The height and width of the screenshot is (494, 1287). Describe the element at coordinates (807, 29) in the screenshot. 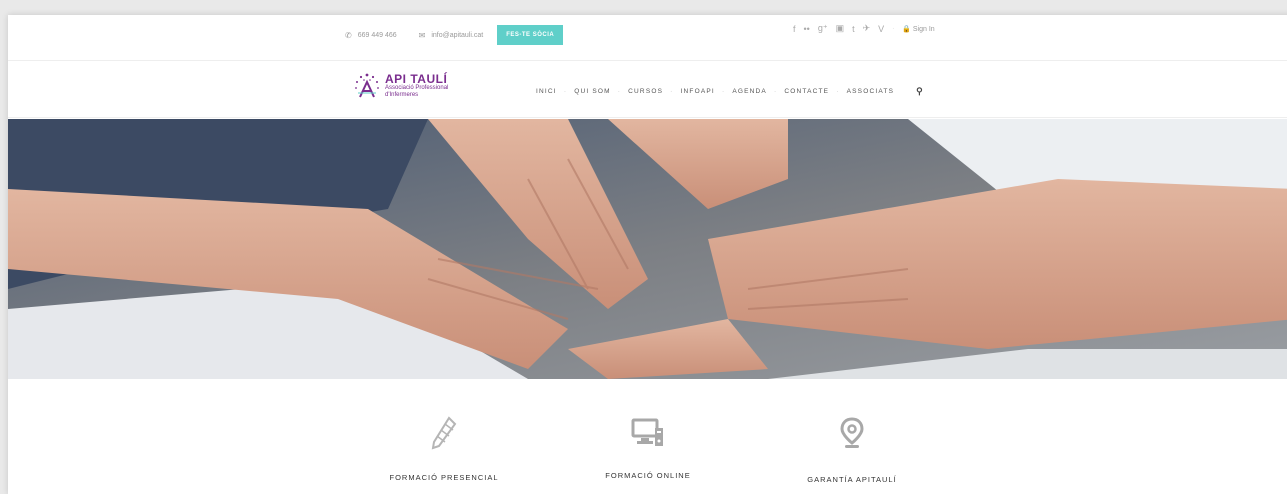

I see `flickr-icon: ••` at that location.